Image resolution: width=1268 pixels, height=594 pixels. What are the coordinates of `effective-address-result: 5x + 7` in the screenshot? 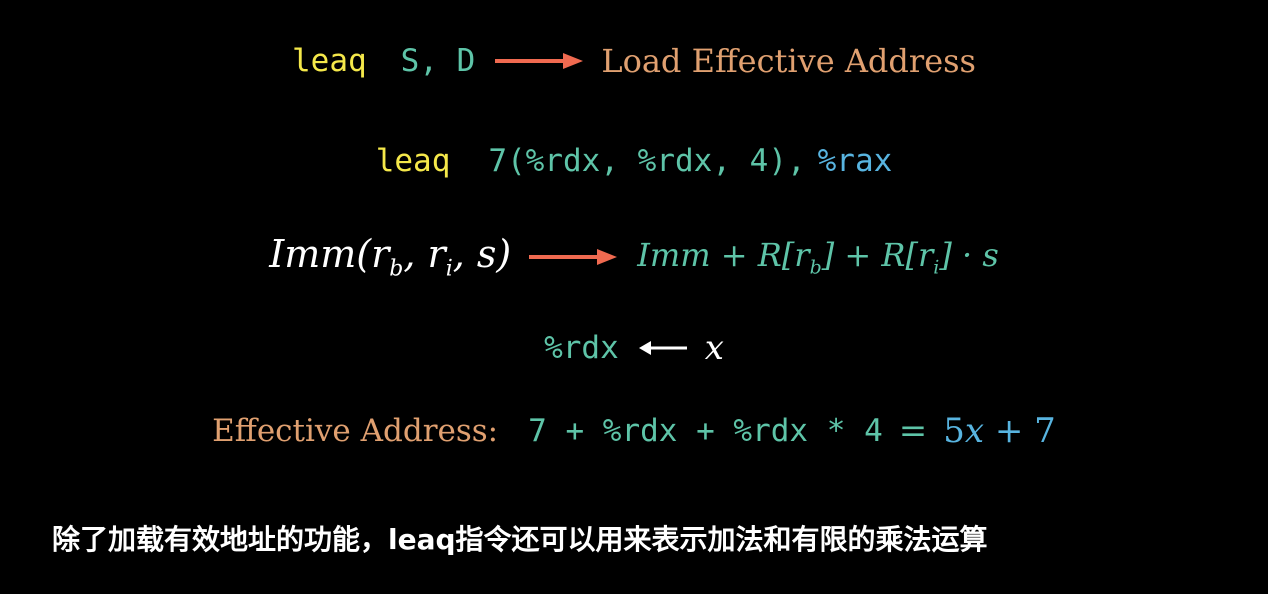 It's located at (999, 431).